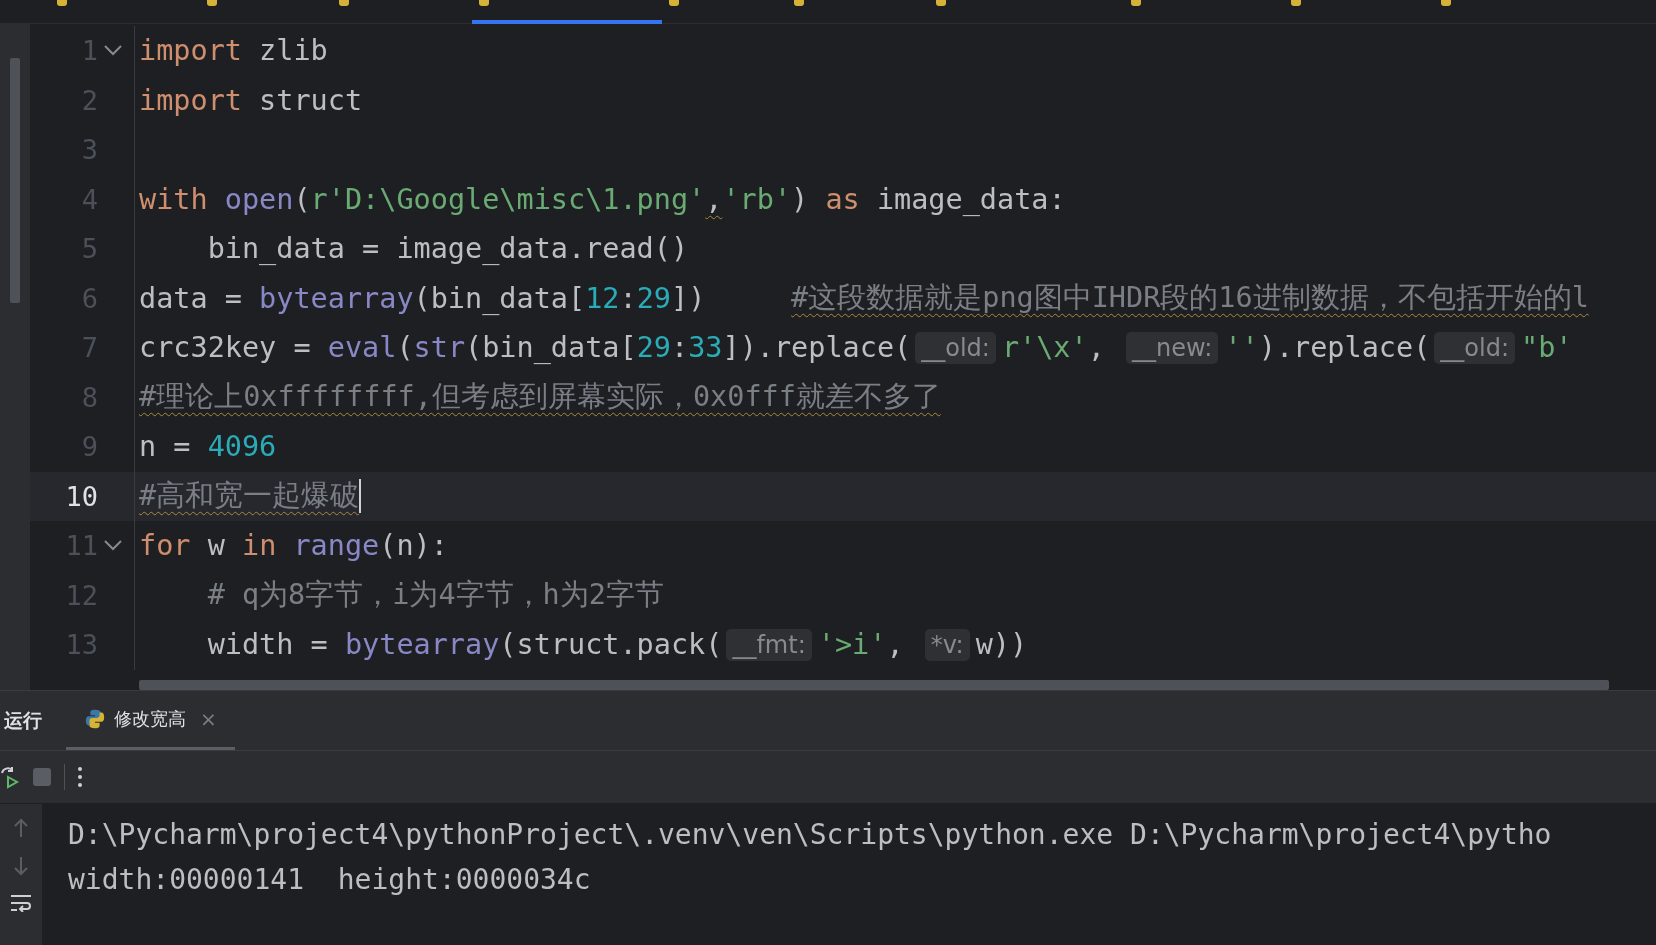 This screenshot has width=1656, height=945. What do you see at coordinates (1172, 347) in the screenshot?
I see `parameter-hint: __new:` at bounding box center [1172, 347].